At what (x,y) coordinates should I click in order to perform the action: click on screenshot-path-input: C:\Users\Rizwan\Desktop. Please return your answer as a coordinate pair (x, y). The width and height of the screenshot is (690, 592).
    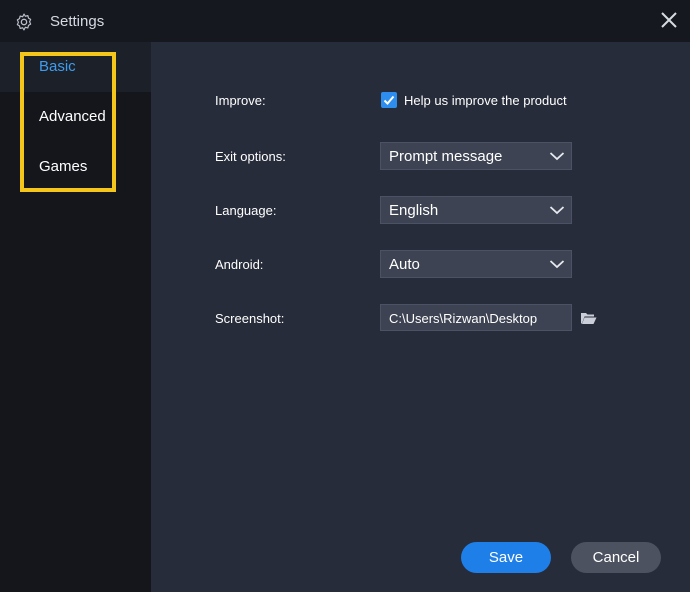
    Looking at the image, I should click on (476, 317).